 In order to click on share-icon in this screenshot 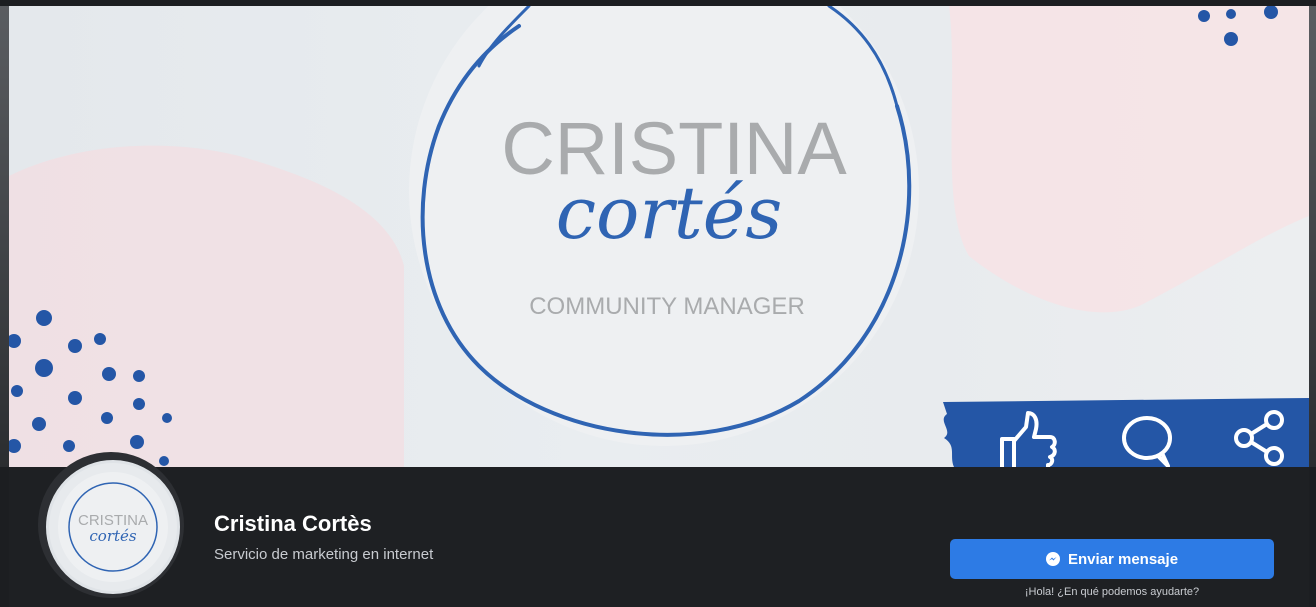, I will do `click(1260, 438)`.